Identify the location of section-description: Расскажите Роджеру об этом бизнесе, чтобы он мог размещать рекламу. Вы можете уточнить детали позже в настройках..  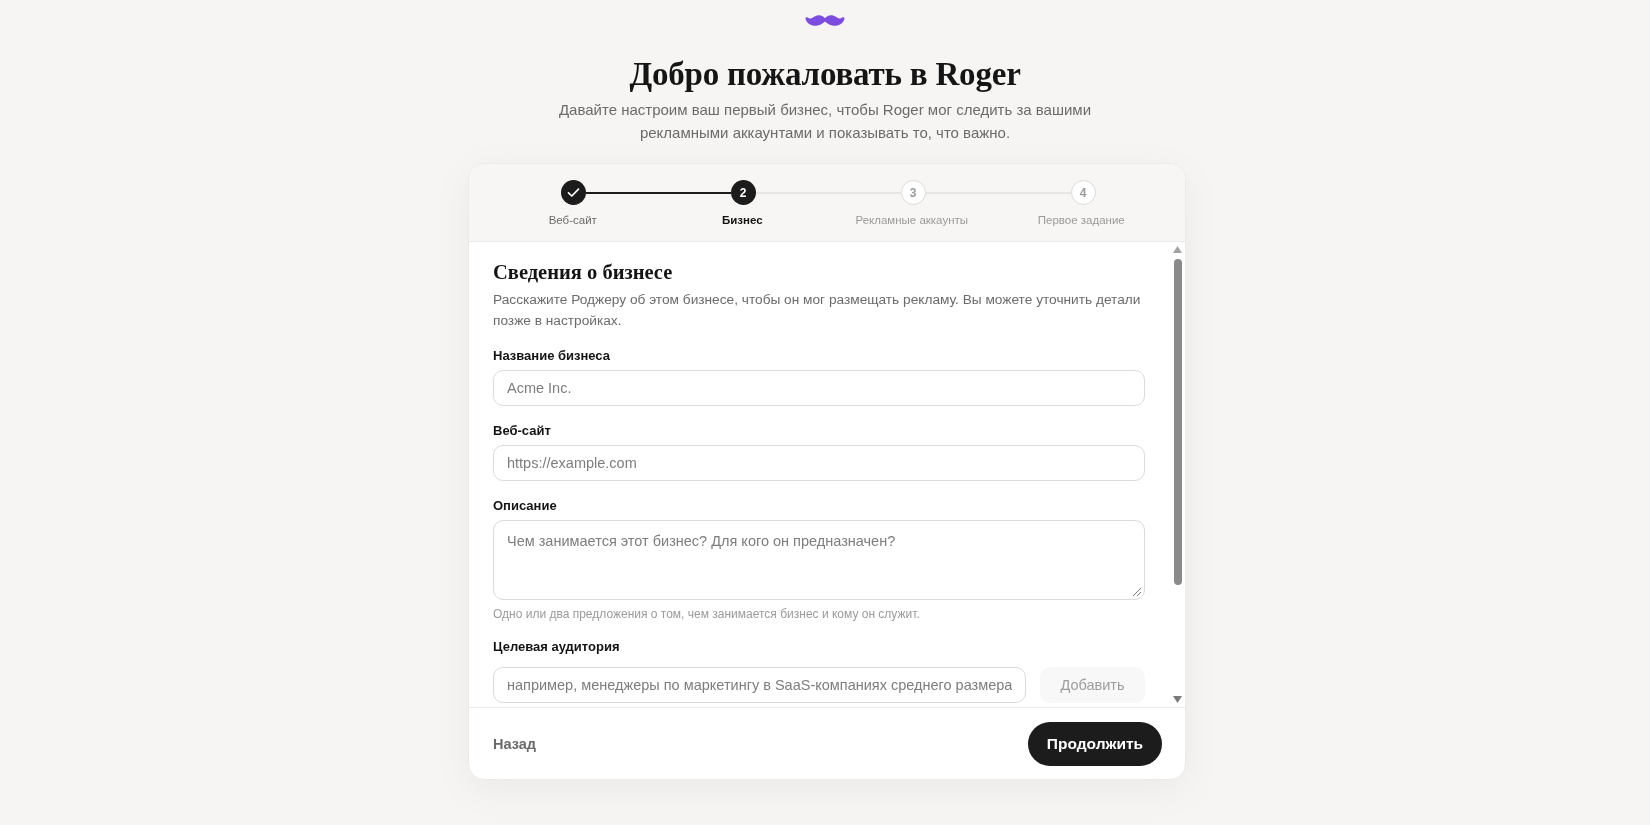
(817, 310).